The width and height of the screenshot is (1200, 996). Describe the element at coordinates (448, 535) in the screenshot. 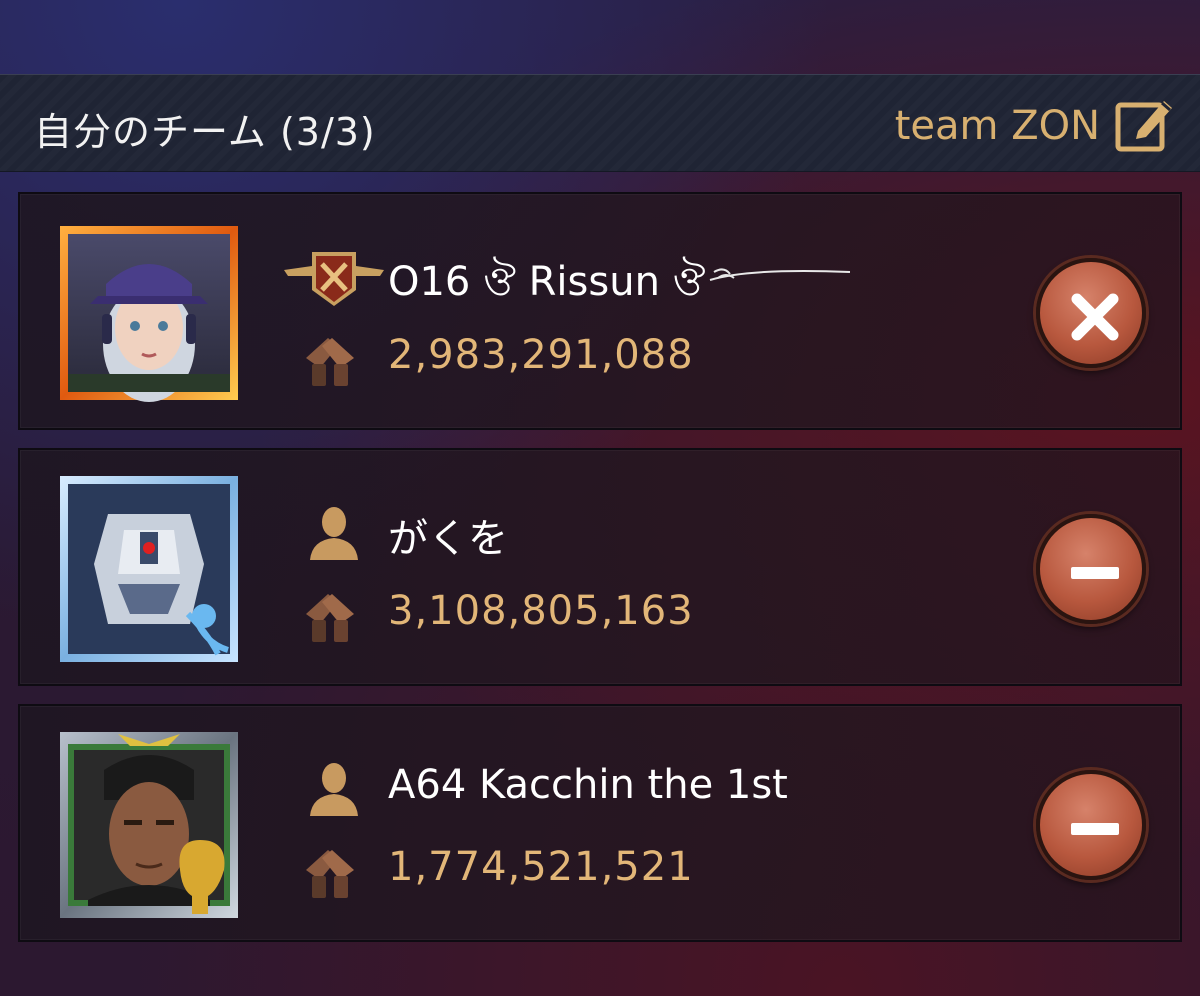

I see `player-name: がくを` at that location.